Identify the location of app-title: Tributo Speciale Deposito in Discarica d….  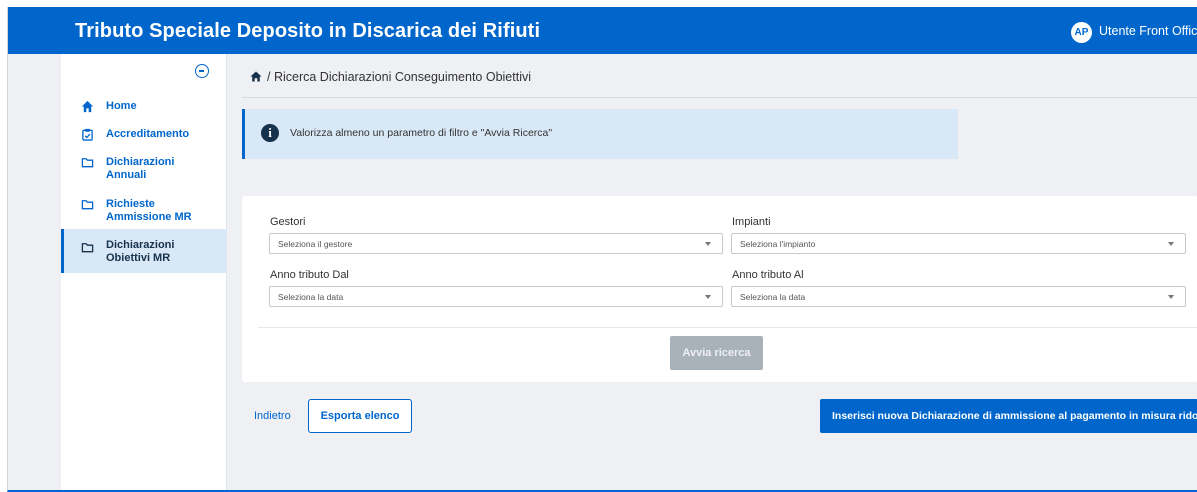
(308, 31).